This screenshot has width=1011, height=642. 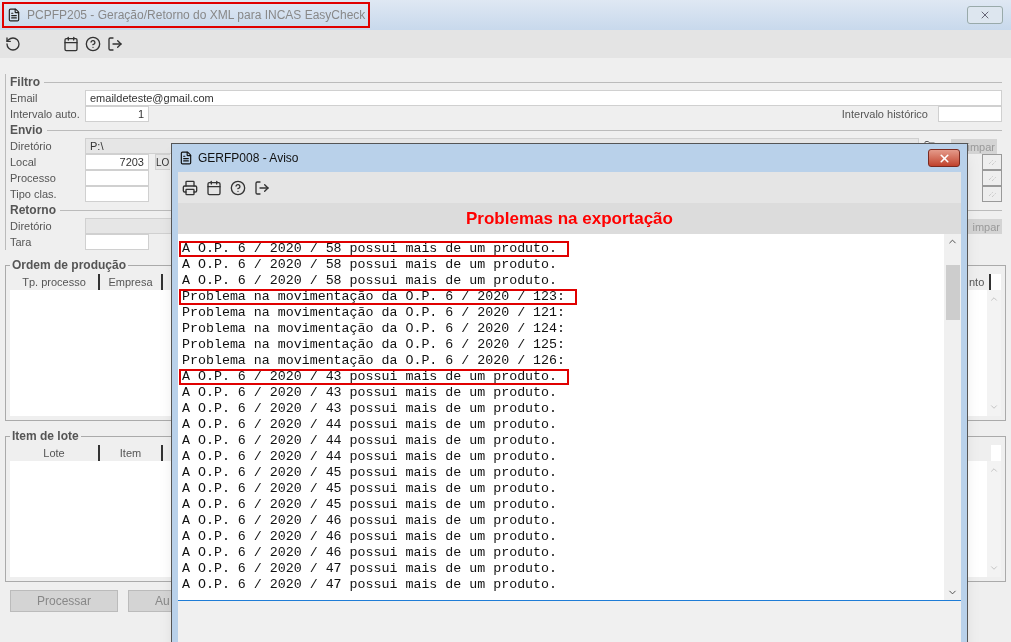 What do you see at coordinates (26, 130) in the screenshot?
I see `section-heading: Envio` at bounding box center [26, 130].